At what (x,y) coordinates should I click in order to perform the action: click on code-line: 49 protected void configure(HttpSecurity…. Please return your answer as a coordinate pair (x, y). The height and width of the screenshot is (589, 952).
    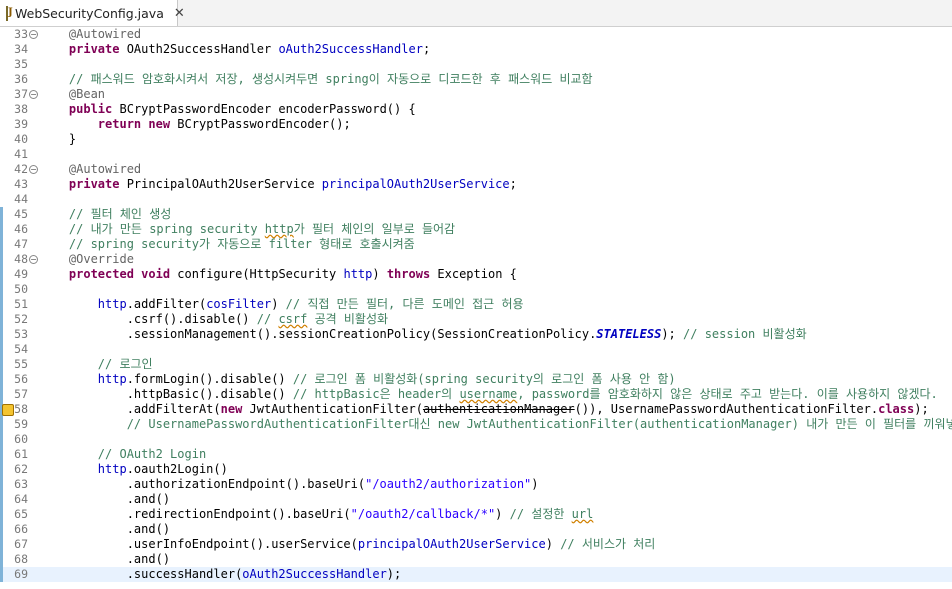
    Looking at the image, I should click on (476, 274).